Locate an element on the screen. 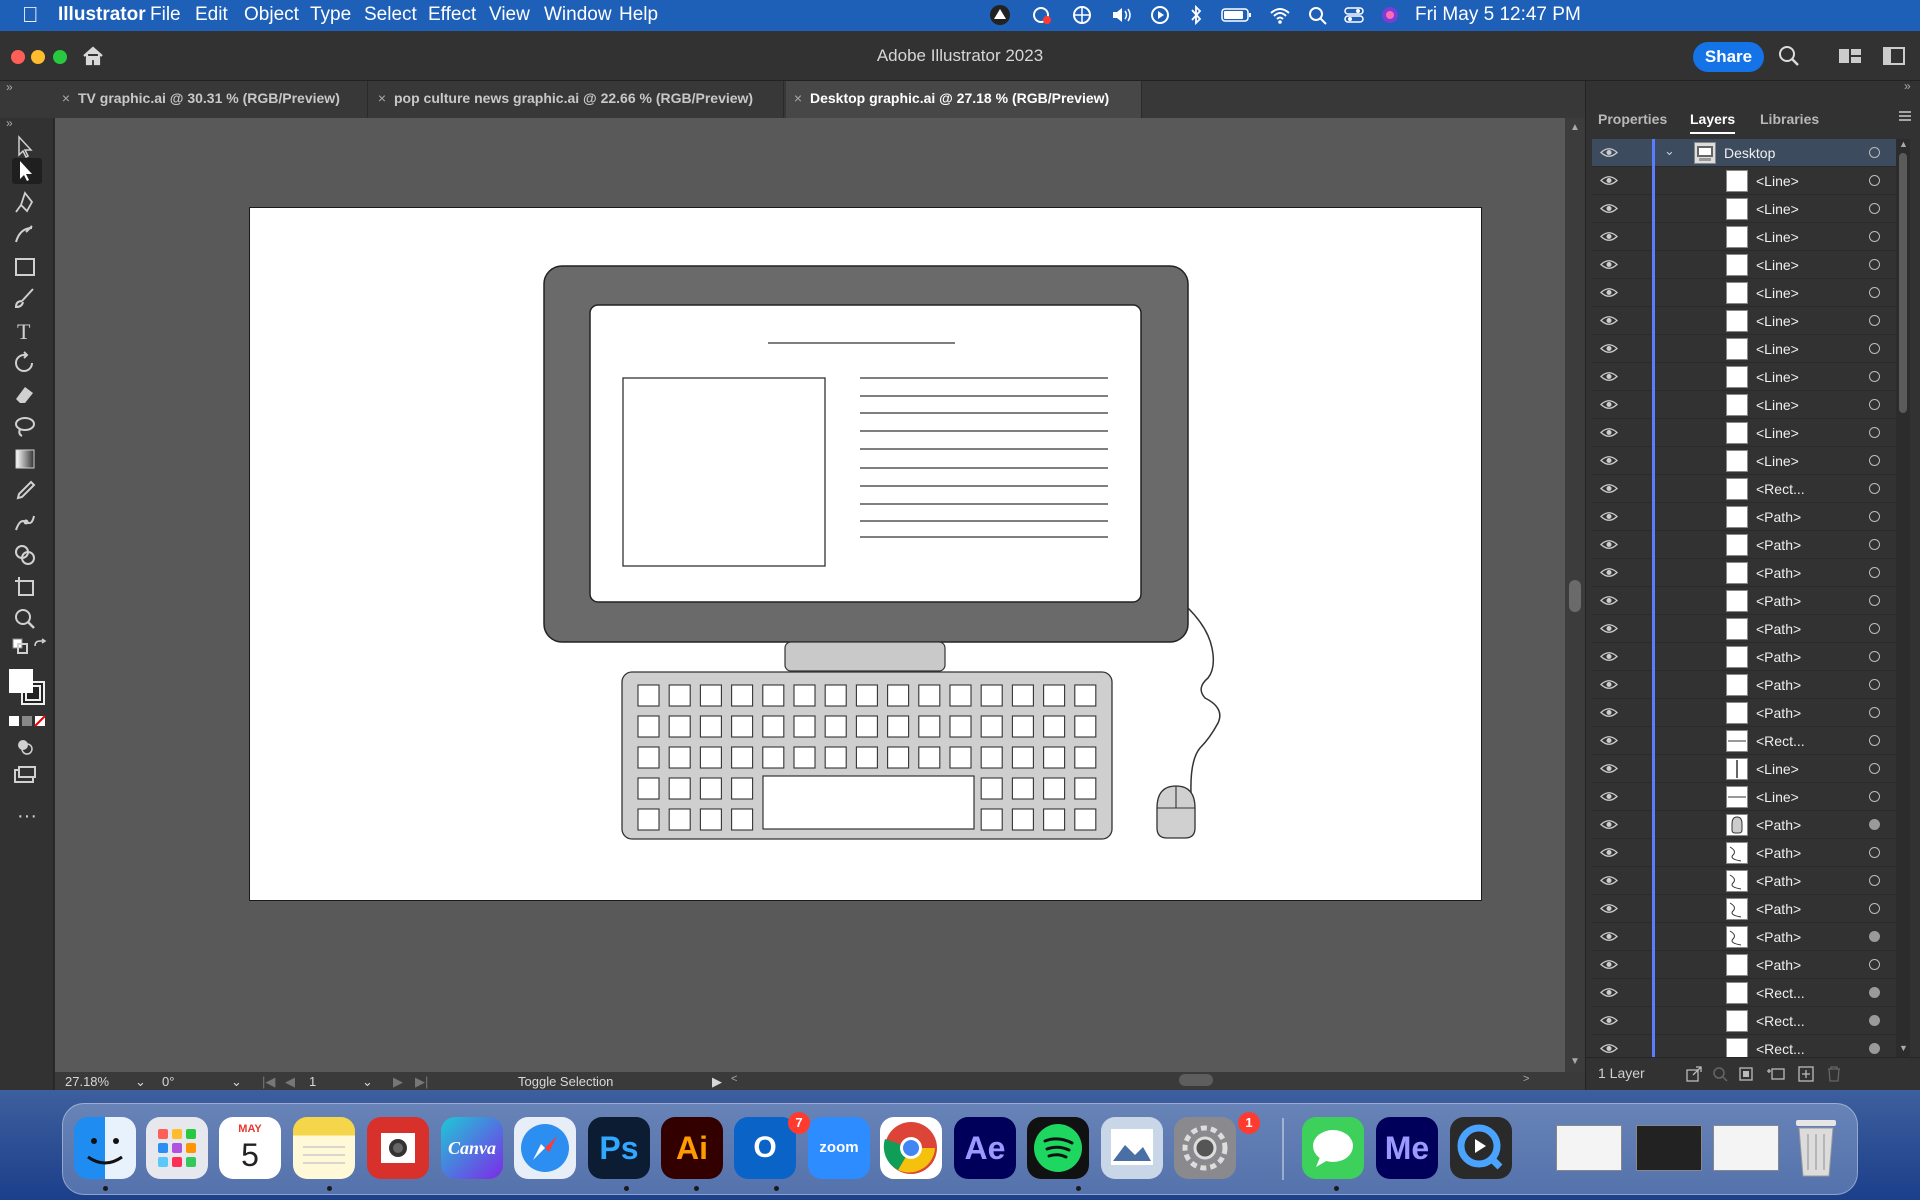  gradient-tool-icon is located at coordinates (27, 459).